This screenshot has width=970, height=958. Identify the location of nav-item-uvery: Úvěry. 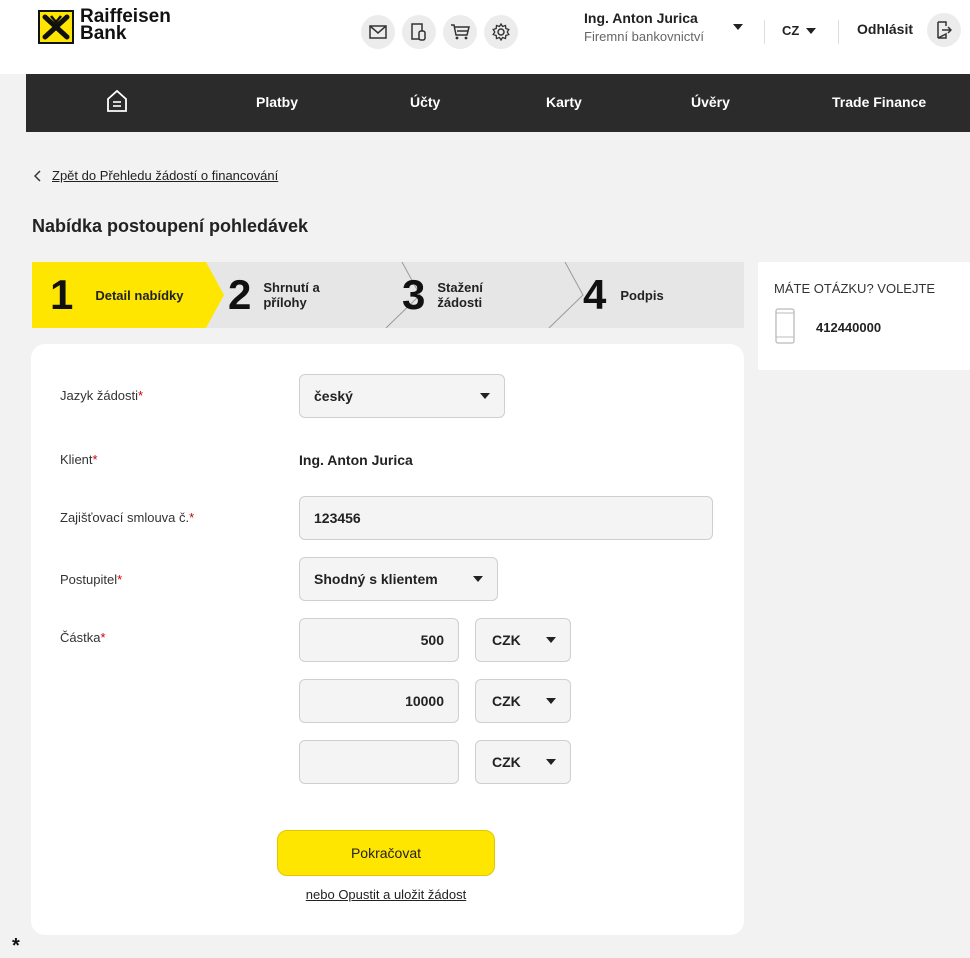
(710, 102).